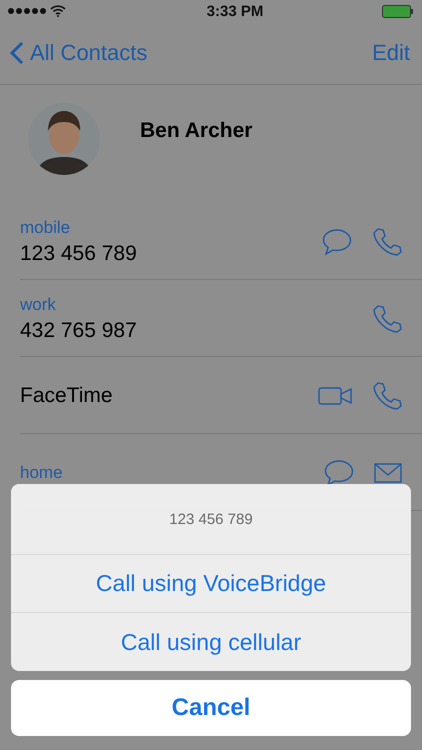 The image size is (422, 750). I want to click on mail-icon, so click(388, 473).